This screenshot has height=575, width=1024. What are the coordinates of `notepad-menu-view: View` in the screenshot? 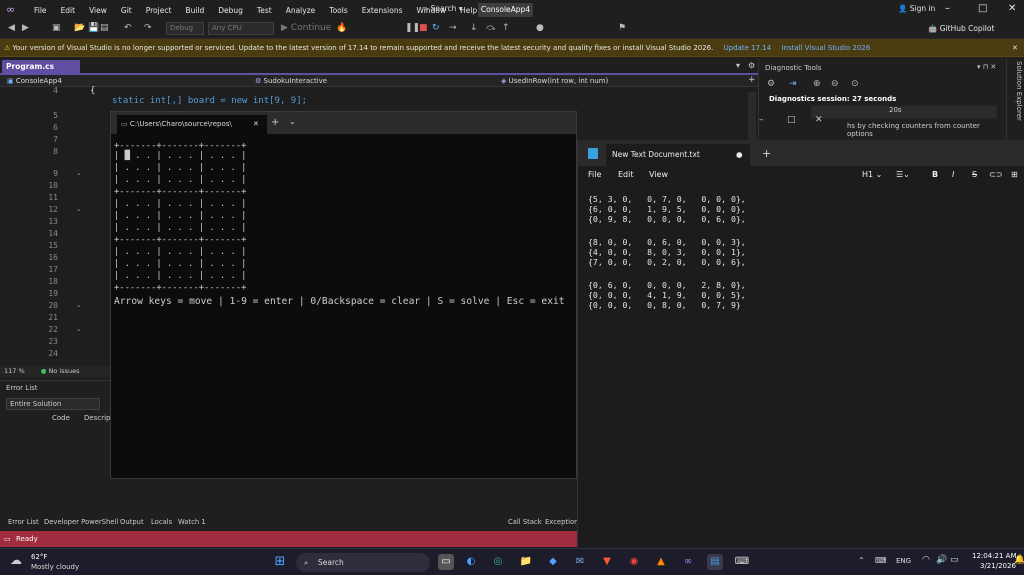 It's located at (658, 175).